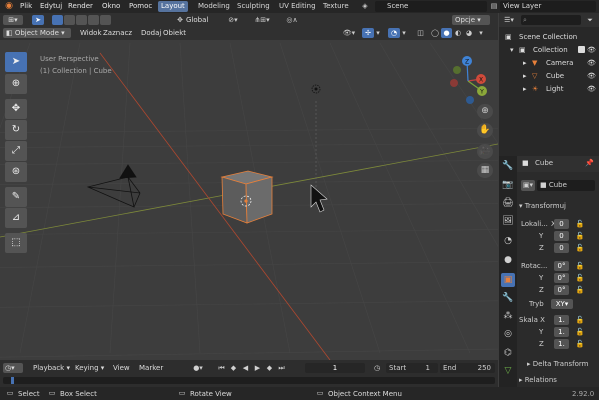 The height and width of the screenshot is (400, 599). What do you see at coordinates (365, 6) in the screenshot?
I see `scene-icon: ◈` at bounding box center [365, 6].